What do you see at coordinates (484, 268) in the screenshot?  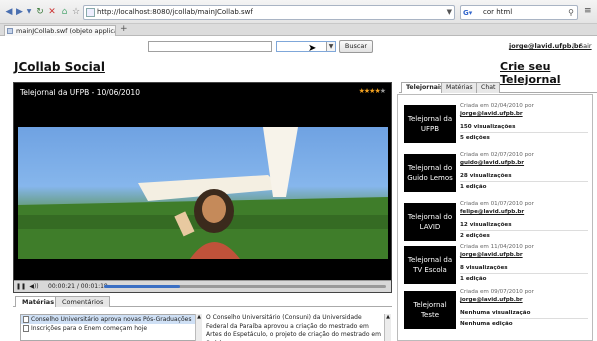 I see `views-count: 8 visualizações` at bounding box center [484, 268].